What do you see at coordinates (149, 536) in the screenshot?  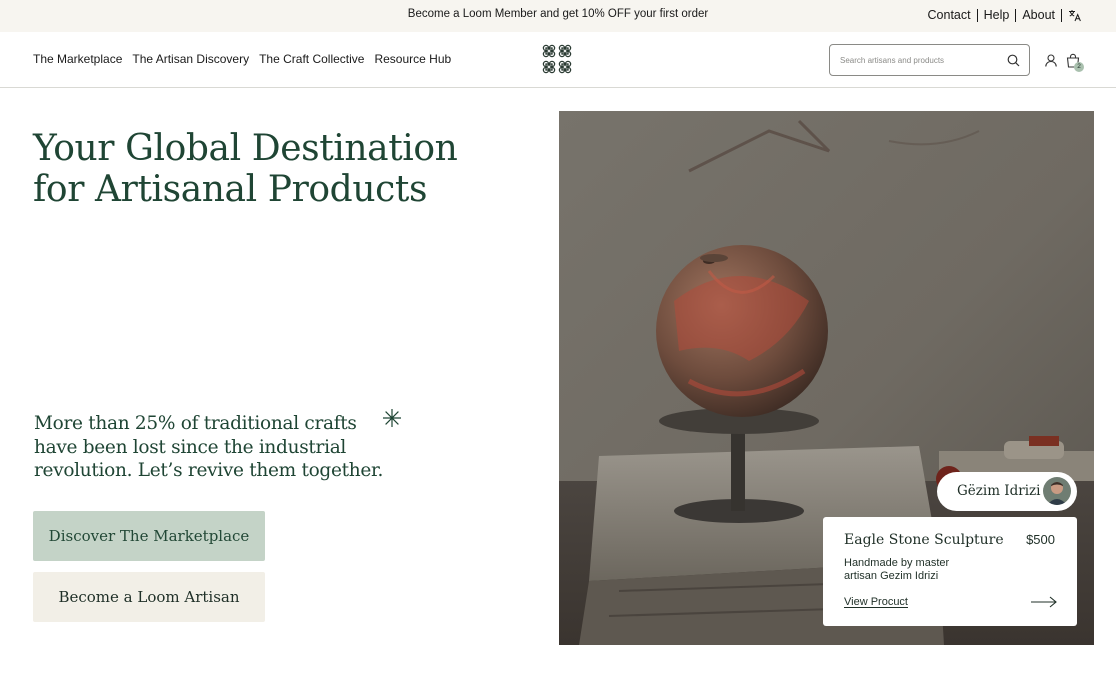 I see `discover-marketplace-button: Discover The Marketplace` at bounding box center [149, 536].